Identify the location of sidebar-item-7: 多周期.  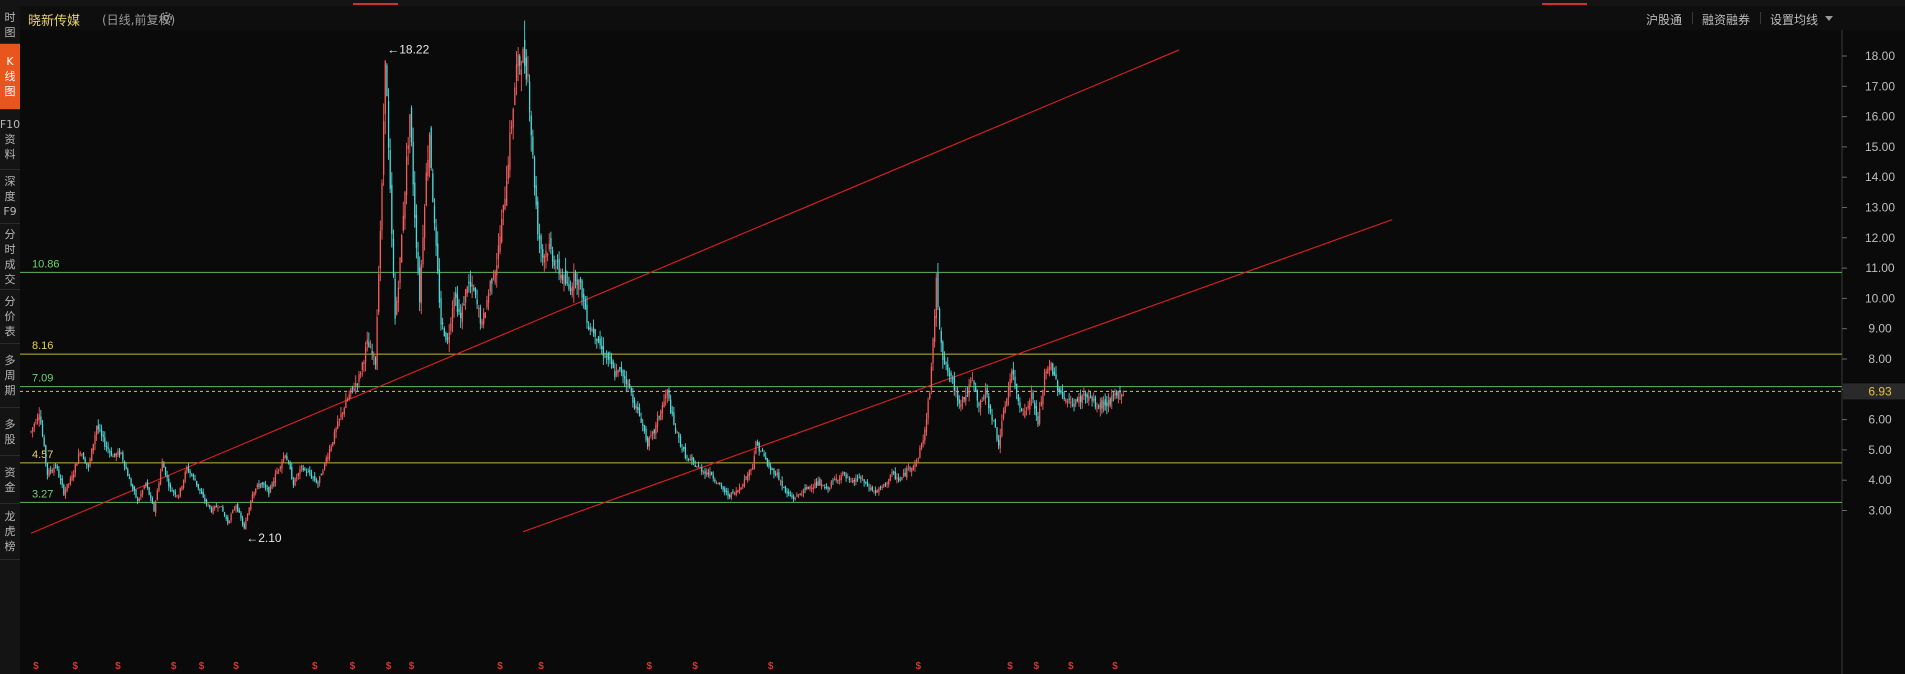
(10, 376).